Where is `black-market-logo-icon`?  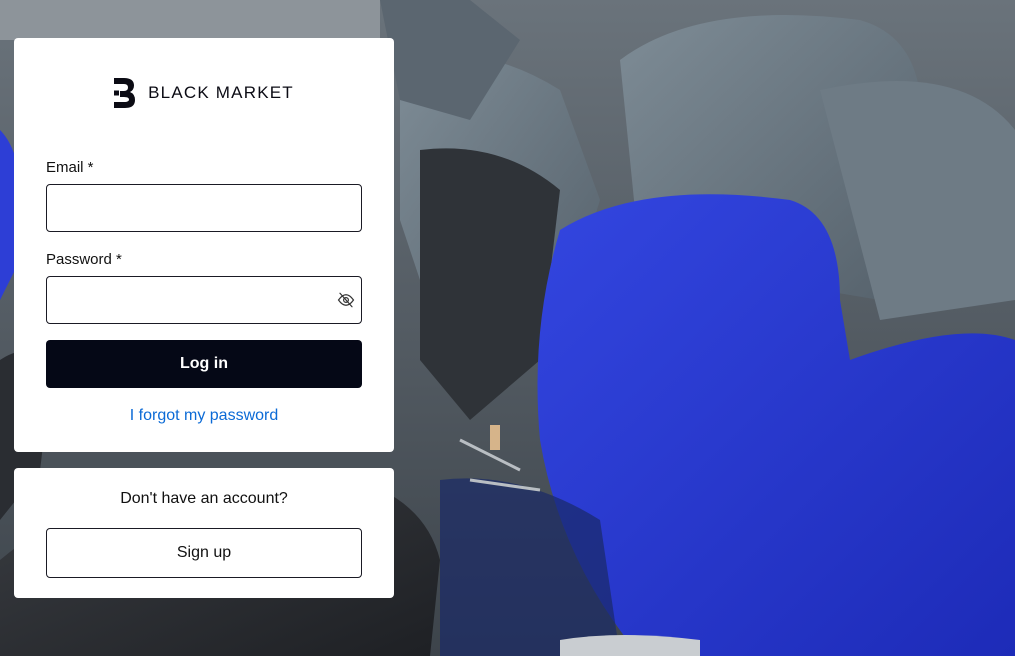 black-market-logo-icon is located at coordinates (125, 93).